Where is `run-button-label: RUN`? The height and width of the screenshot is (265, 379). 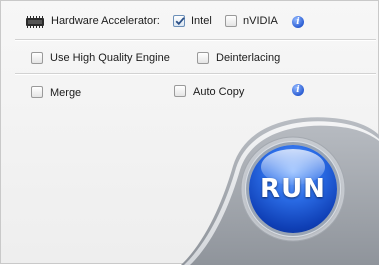 run-button-label: RUN is located at coordinates (293, 189).